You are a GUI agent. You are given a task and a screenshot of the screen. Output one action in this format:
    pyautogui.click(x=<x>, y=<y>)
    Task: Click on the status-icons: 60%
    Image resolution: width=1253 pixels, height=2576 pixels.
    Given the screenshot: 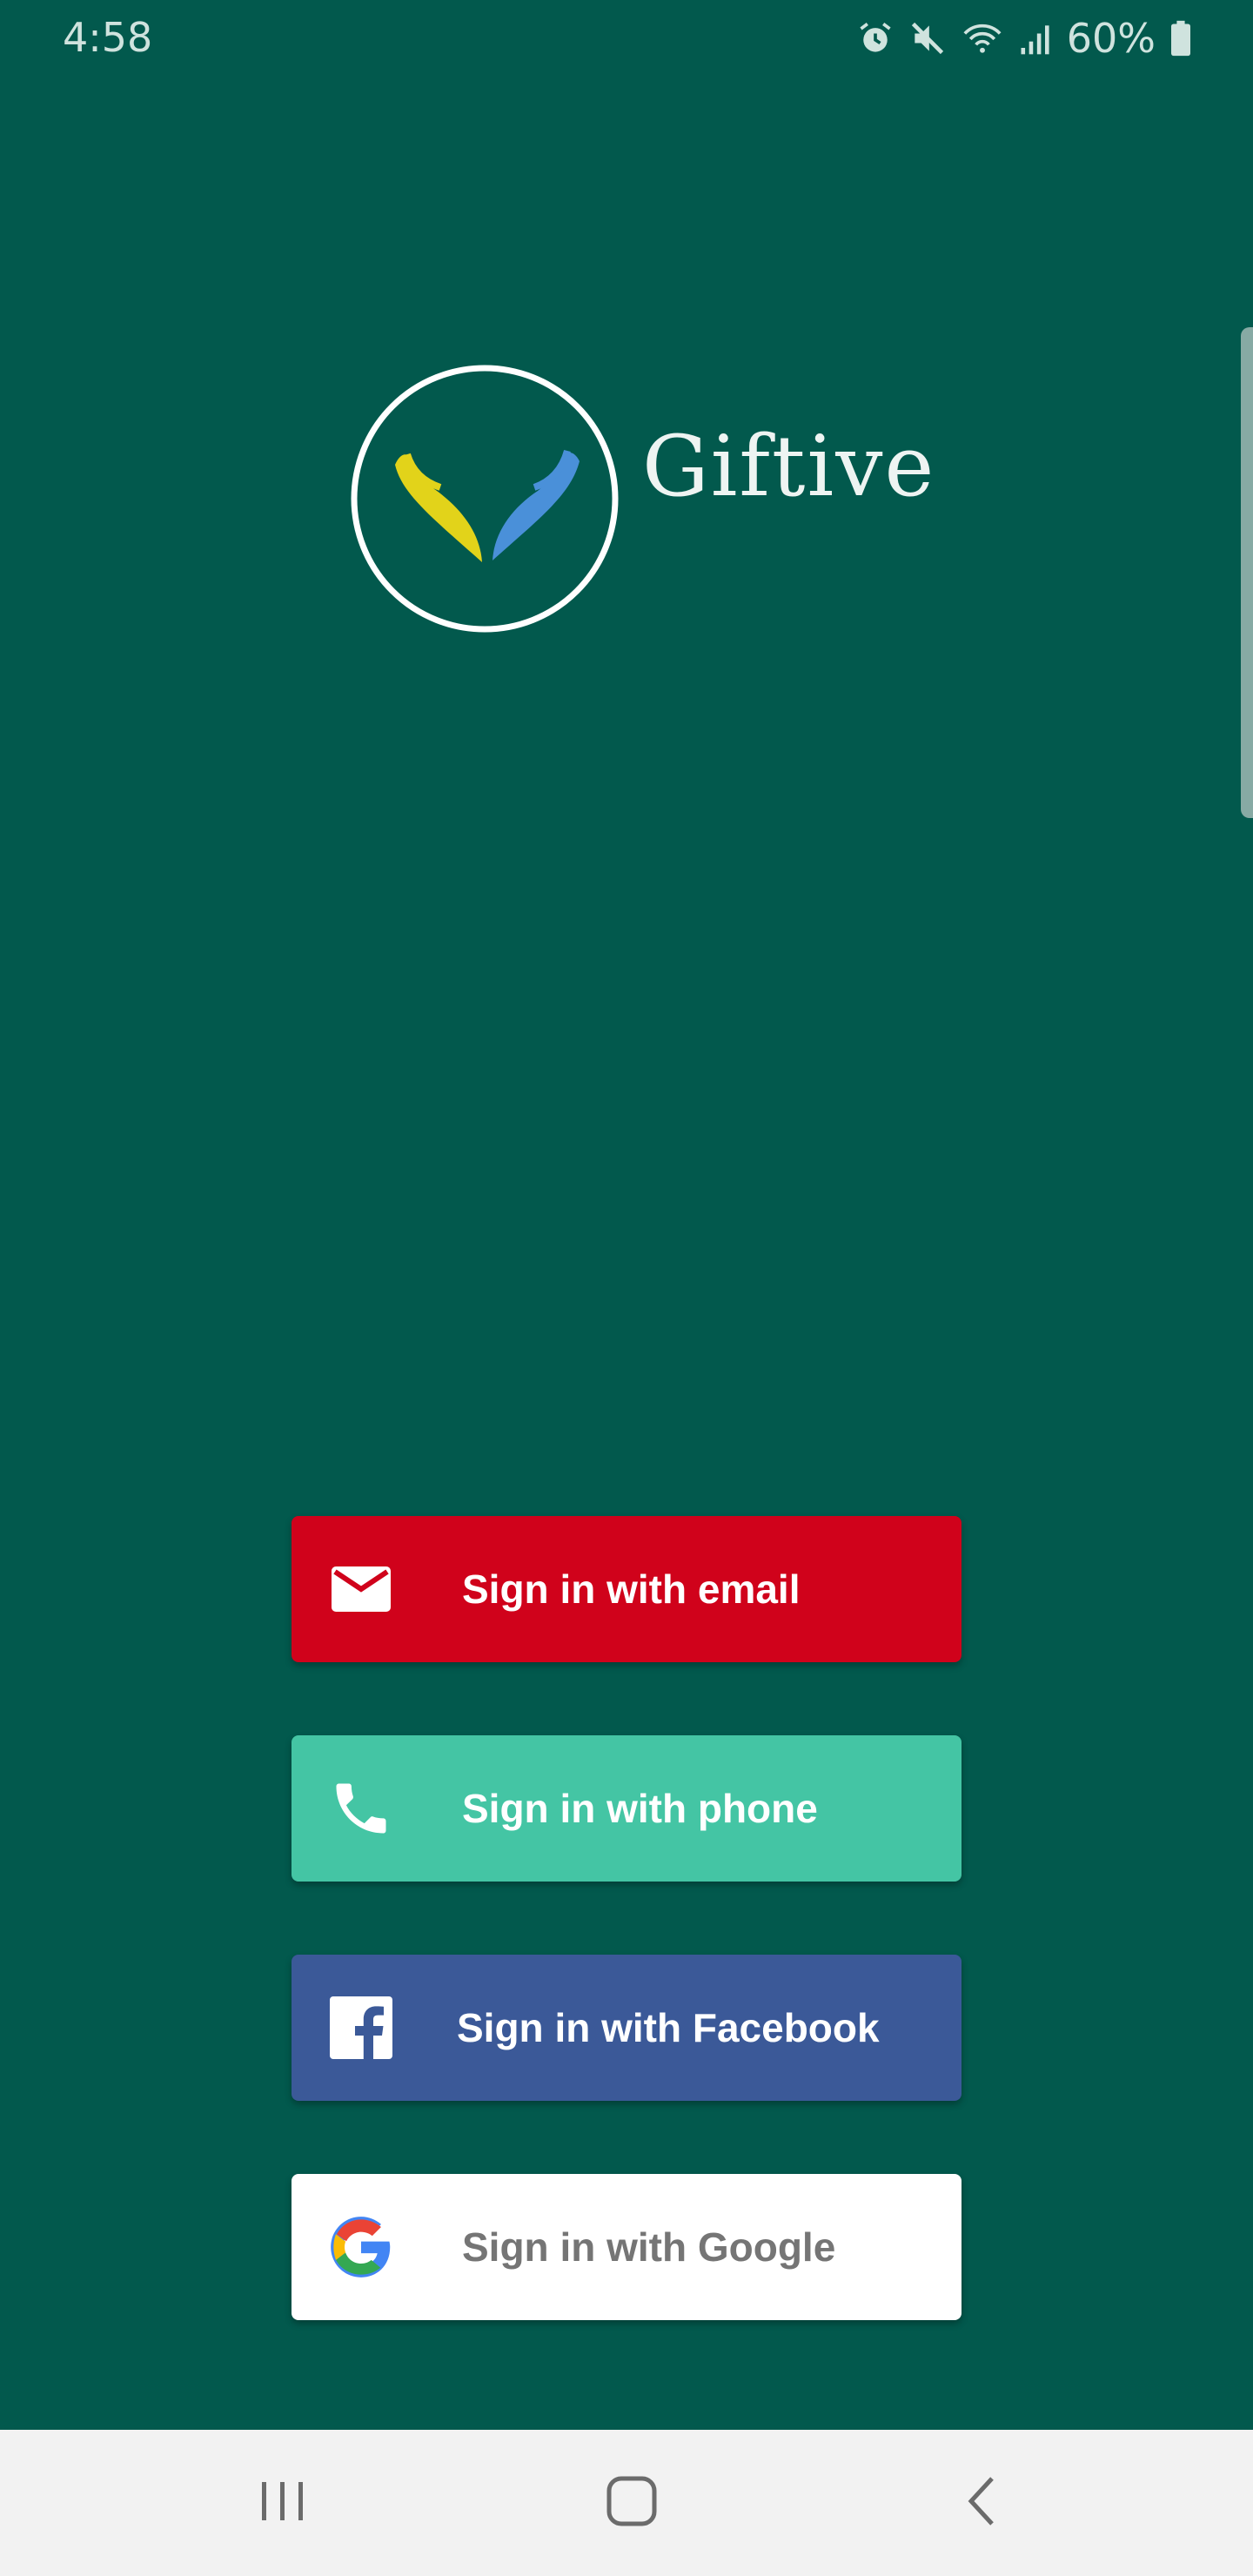 What is the action you would take?
    pyautogui.click(x=1024, y=38)
    